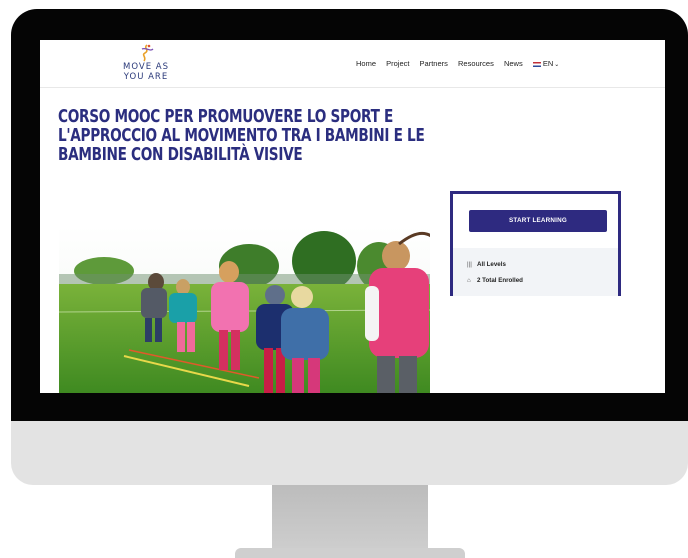 This screenshot has height=558, width=688. I want to click on course-level: ||| All Levels, so click(486, 264).